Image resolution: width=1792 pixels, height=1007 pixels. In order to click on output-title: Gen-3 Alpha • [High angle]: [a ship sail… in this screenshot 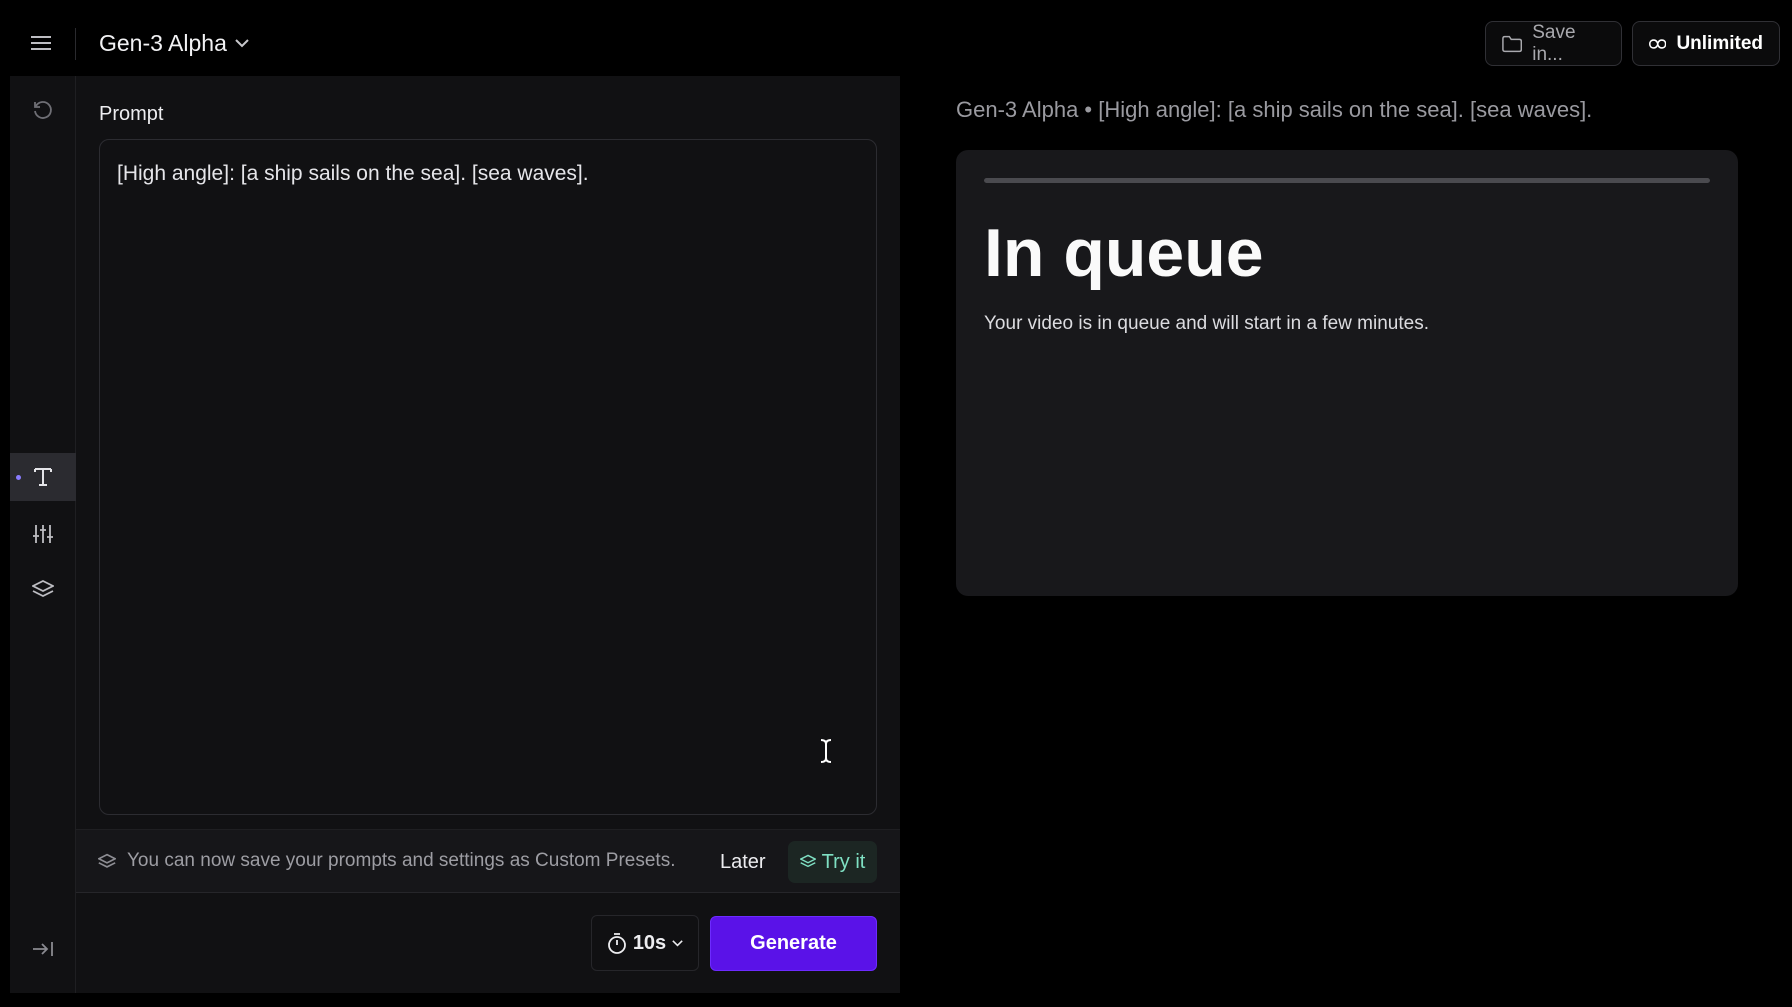, I will do `click(1274, 109)`.